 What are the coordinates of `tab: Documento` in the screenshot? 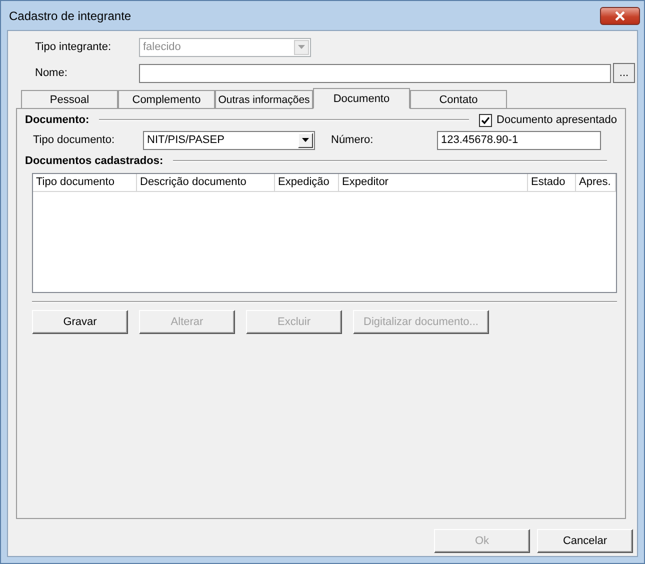 It's located at (361, 98).